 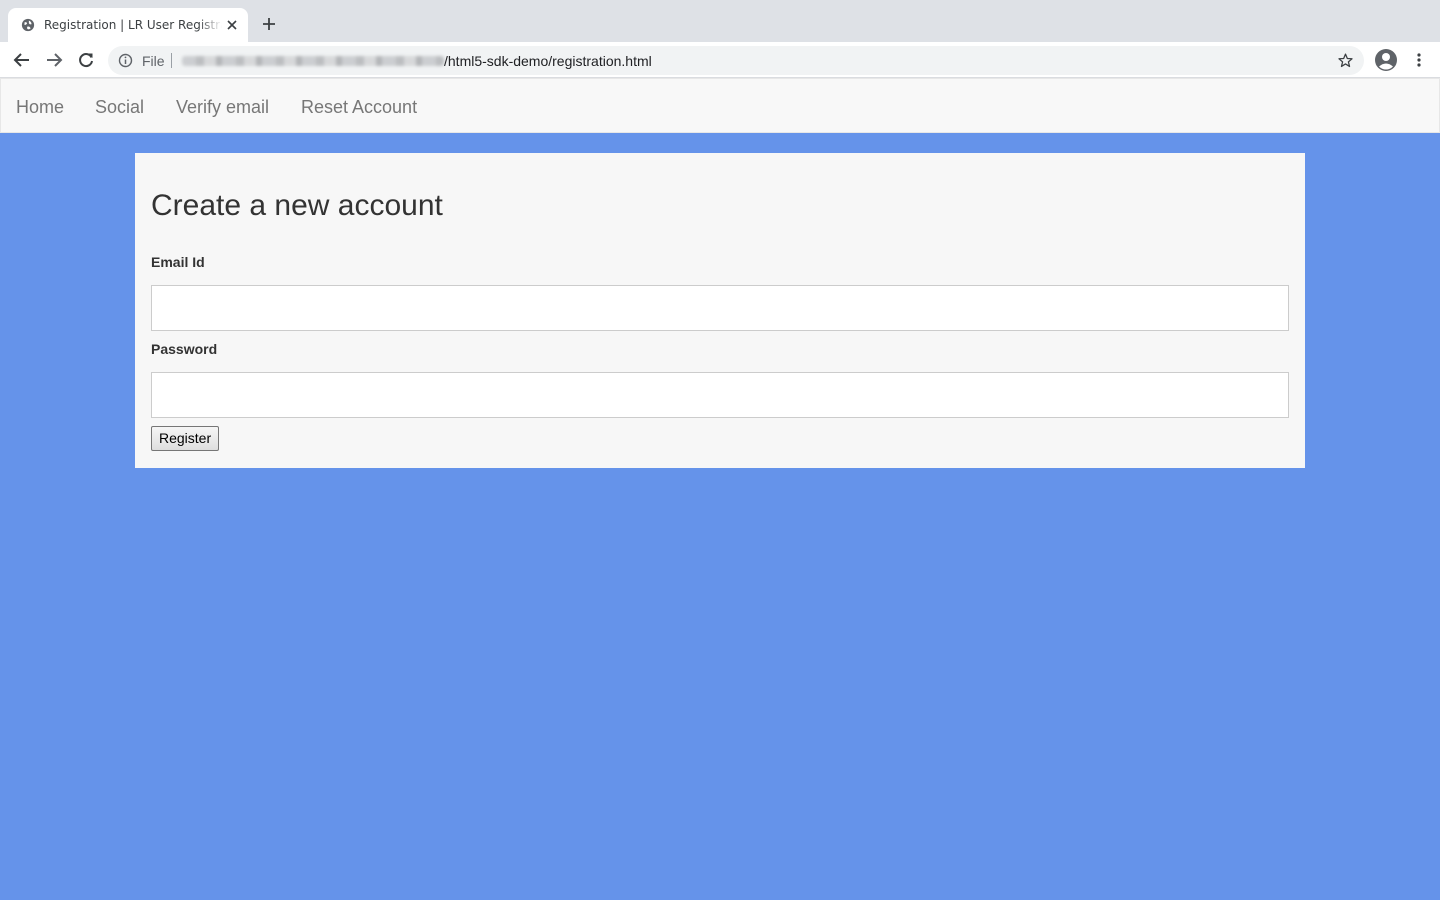 What do you see at coordinates (548, 61) in the screenshot?
I see `url-path: /html5-sdk-demo/registration.html` at bounding box center [548, 61].